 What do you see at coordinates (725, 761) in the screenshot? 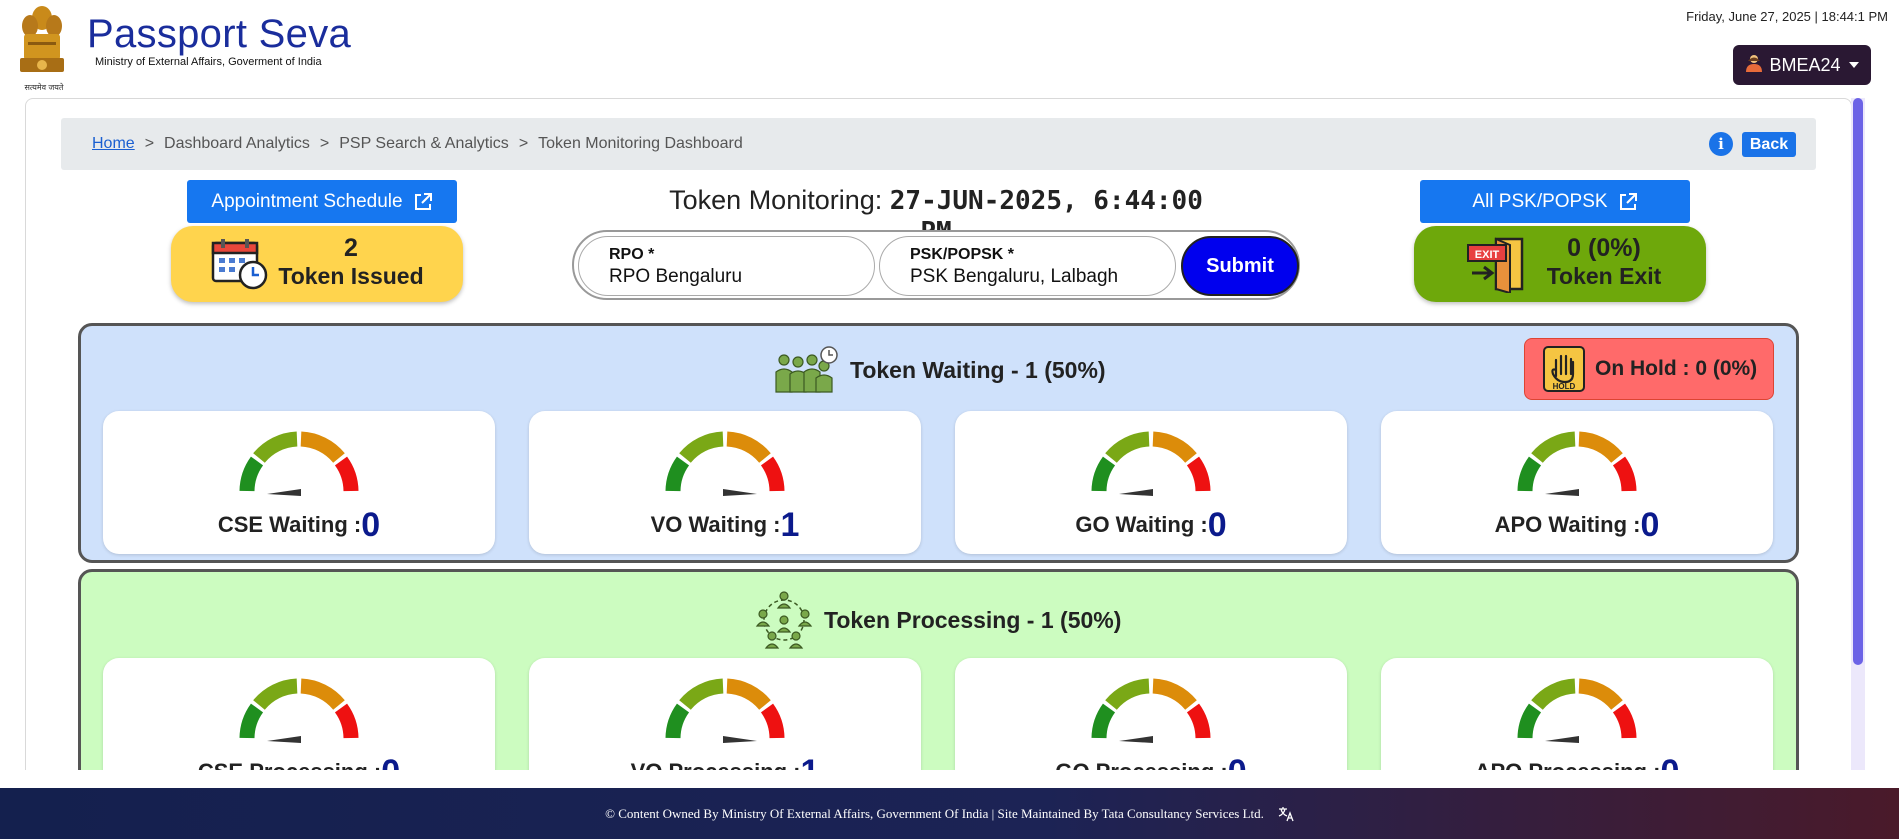
I see `vo-processing-label: VO Processing :1` at bounding box center [725, 761].